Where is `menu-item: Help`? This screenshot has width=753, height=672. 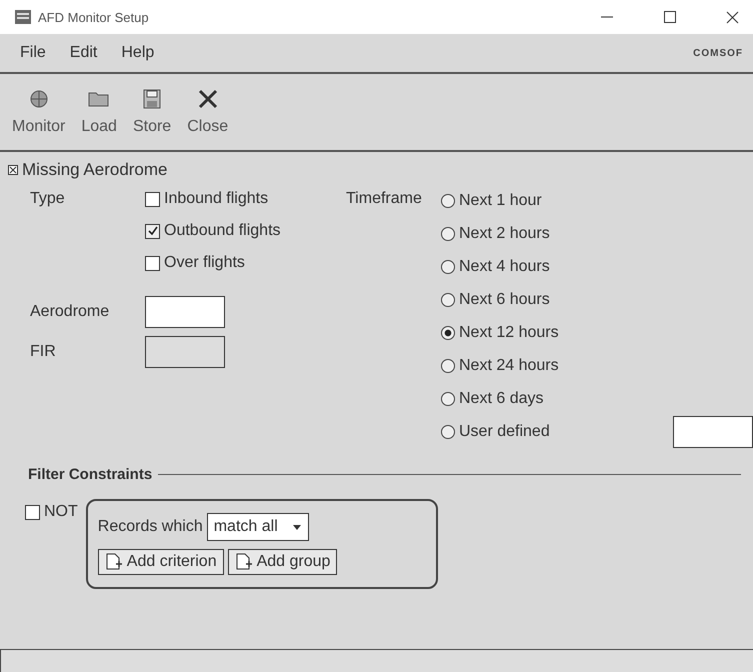
menu-item: Help is located at coordinates (137, 53).